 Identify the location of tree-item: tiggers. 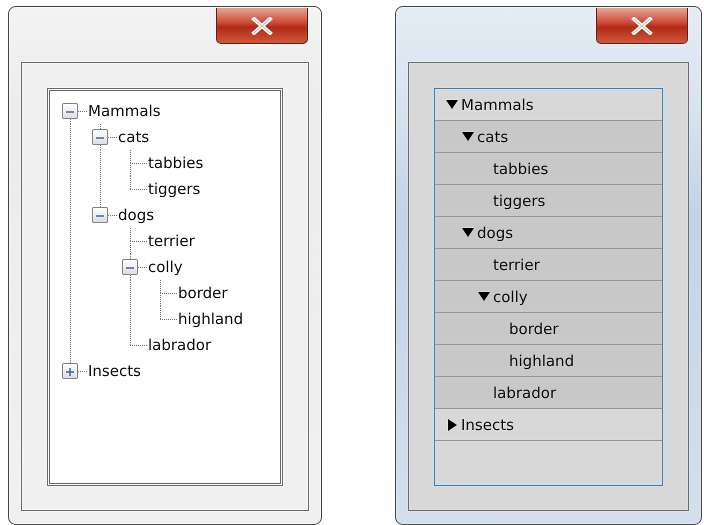
(174, 189).